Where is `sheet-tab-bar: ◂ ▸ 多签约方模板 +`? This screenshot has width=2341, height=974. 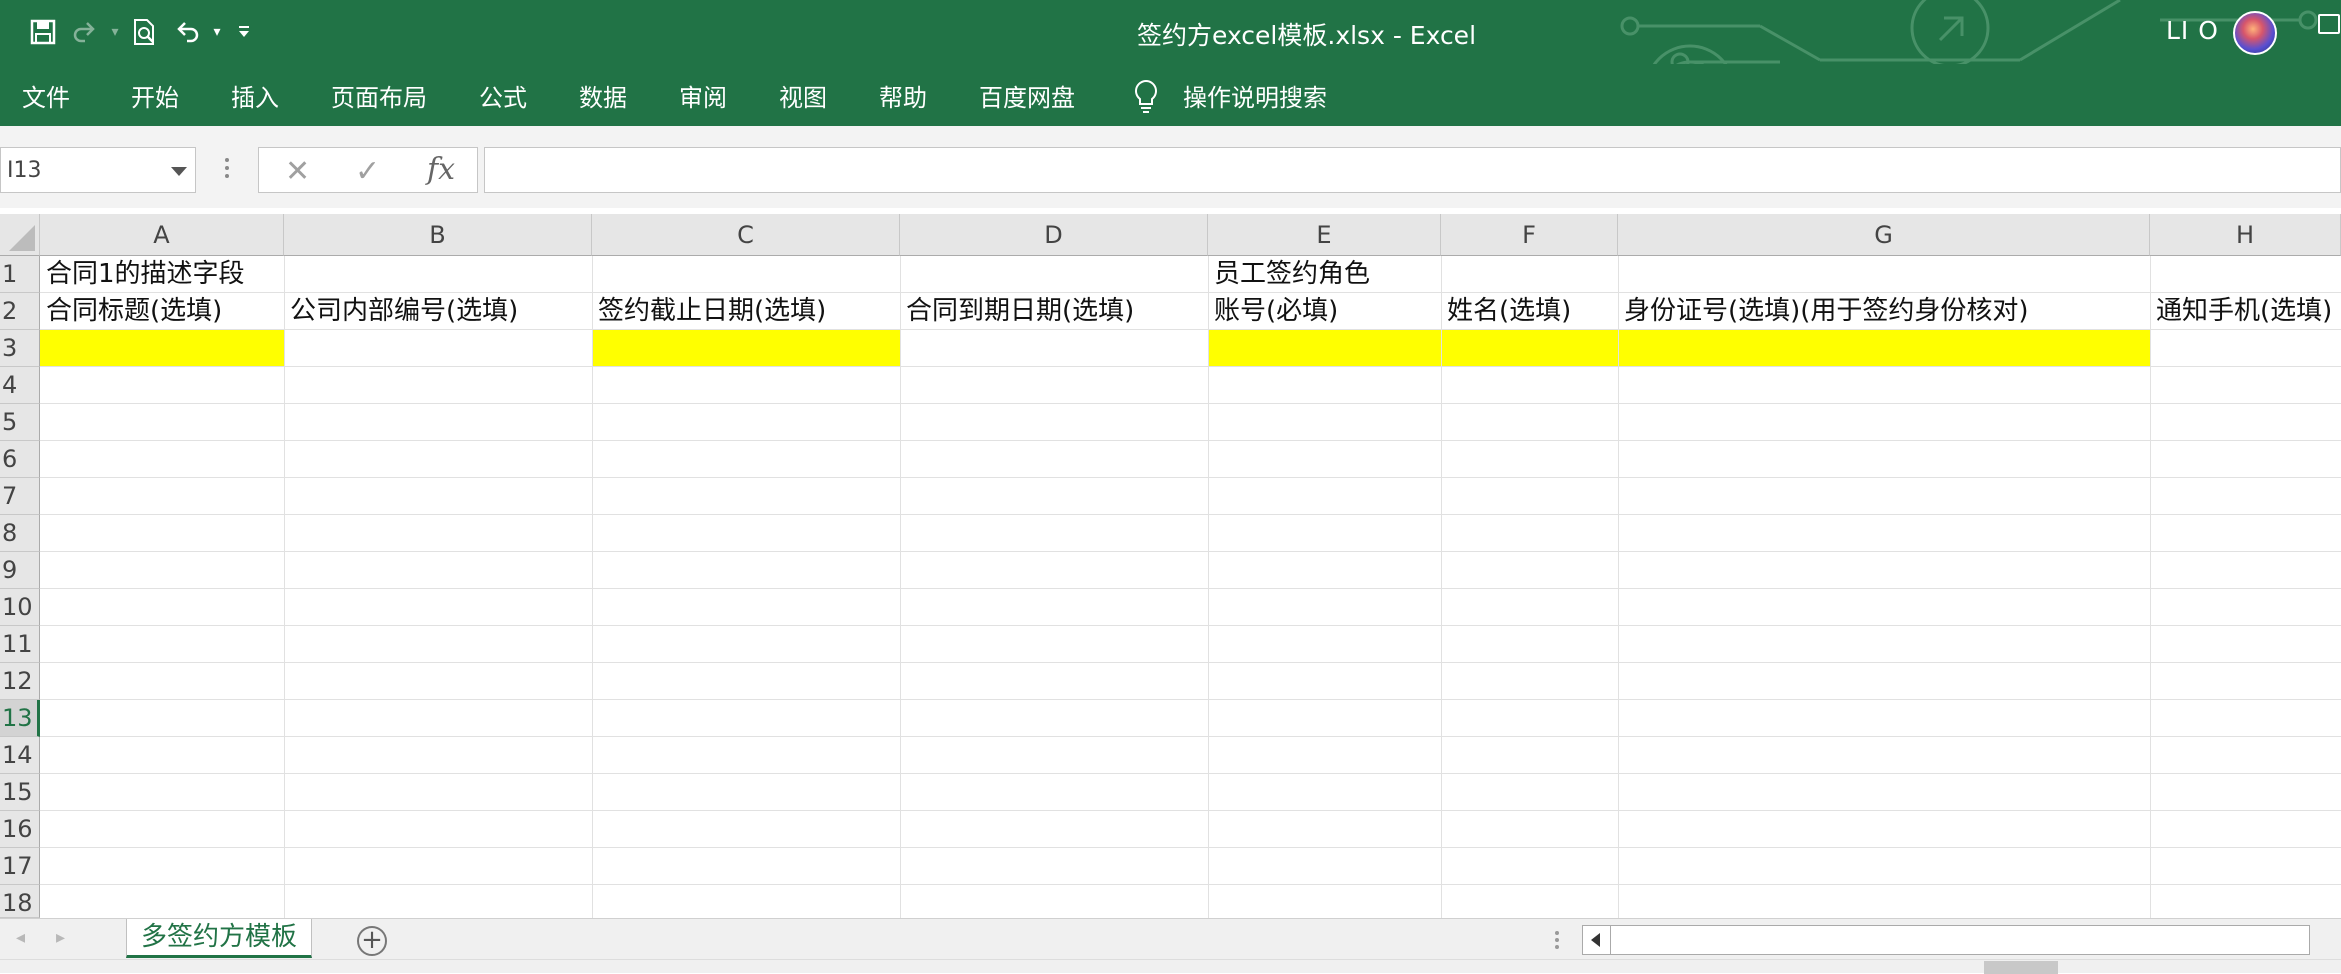 sheet-tab-bar: ◂ ▸ 多签约方模板 + is located at coordinates (1170, 938).